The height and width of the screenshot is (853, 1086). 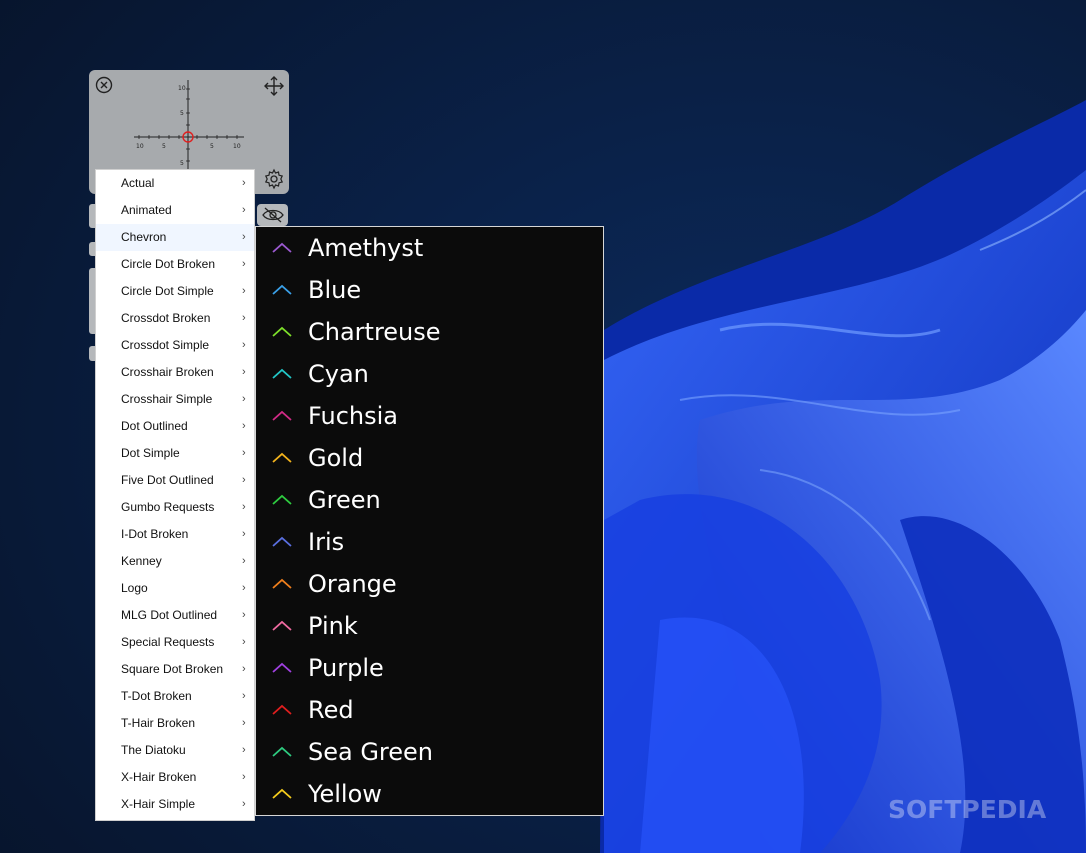 I want to click on color-option: Cyan, so click(x=429, y=374).